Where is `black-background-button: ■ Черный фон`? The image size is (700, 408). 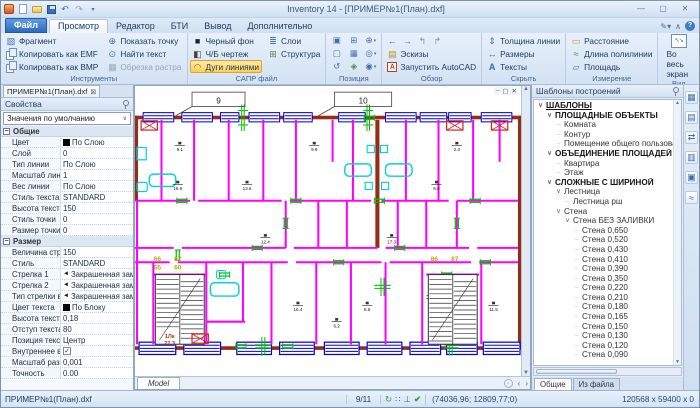
black-background-button: ■ Черный фон is located at coordinates (226, 40).